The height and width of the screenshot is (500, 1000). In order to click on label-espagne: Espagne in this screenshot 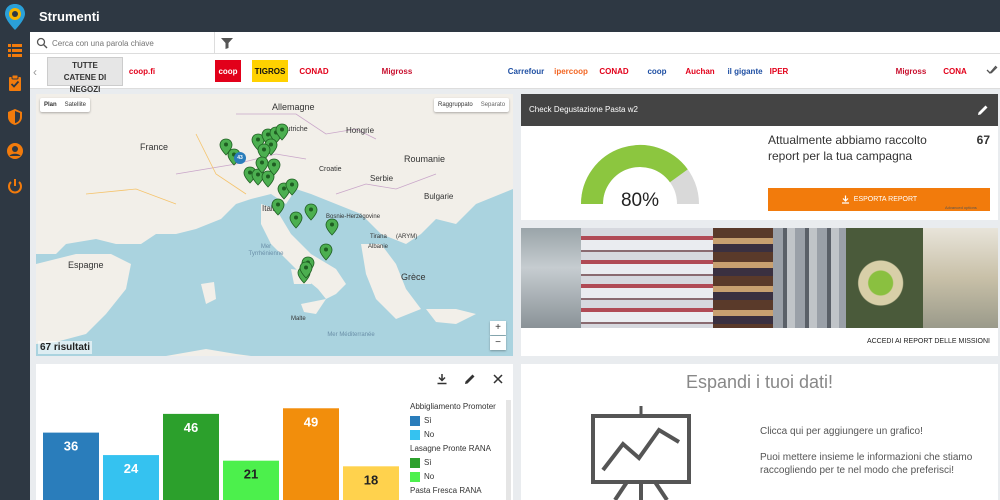, I will do `click(86, 265)`.